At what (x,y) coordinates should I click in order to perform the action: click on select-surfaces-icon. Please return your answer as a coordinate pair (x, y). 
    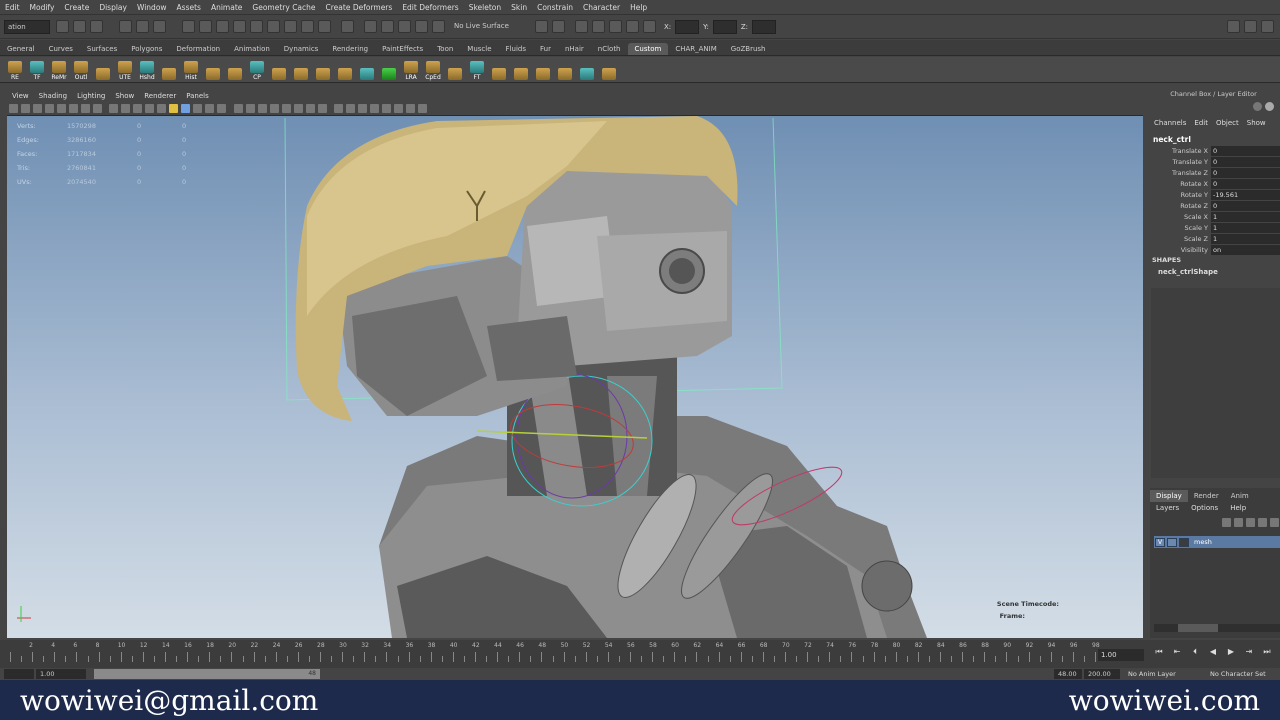
    Looking at the image, I should click on (256, 26).